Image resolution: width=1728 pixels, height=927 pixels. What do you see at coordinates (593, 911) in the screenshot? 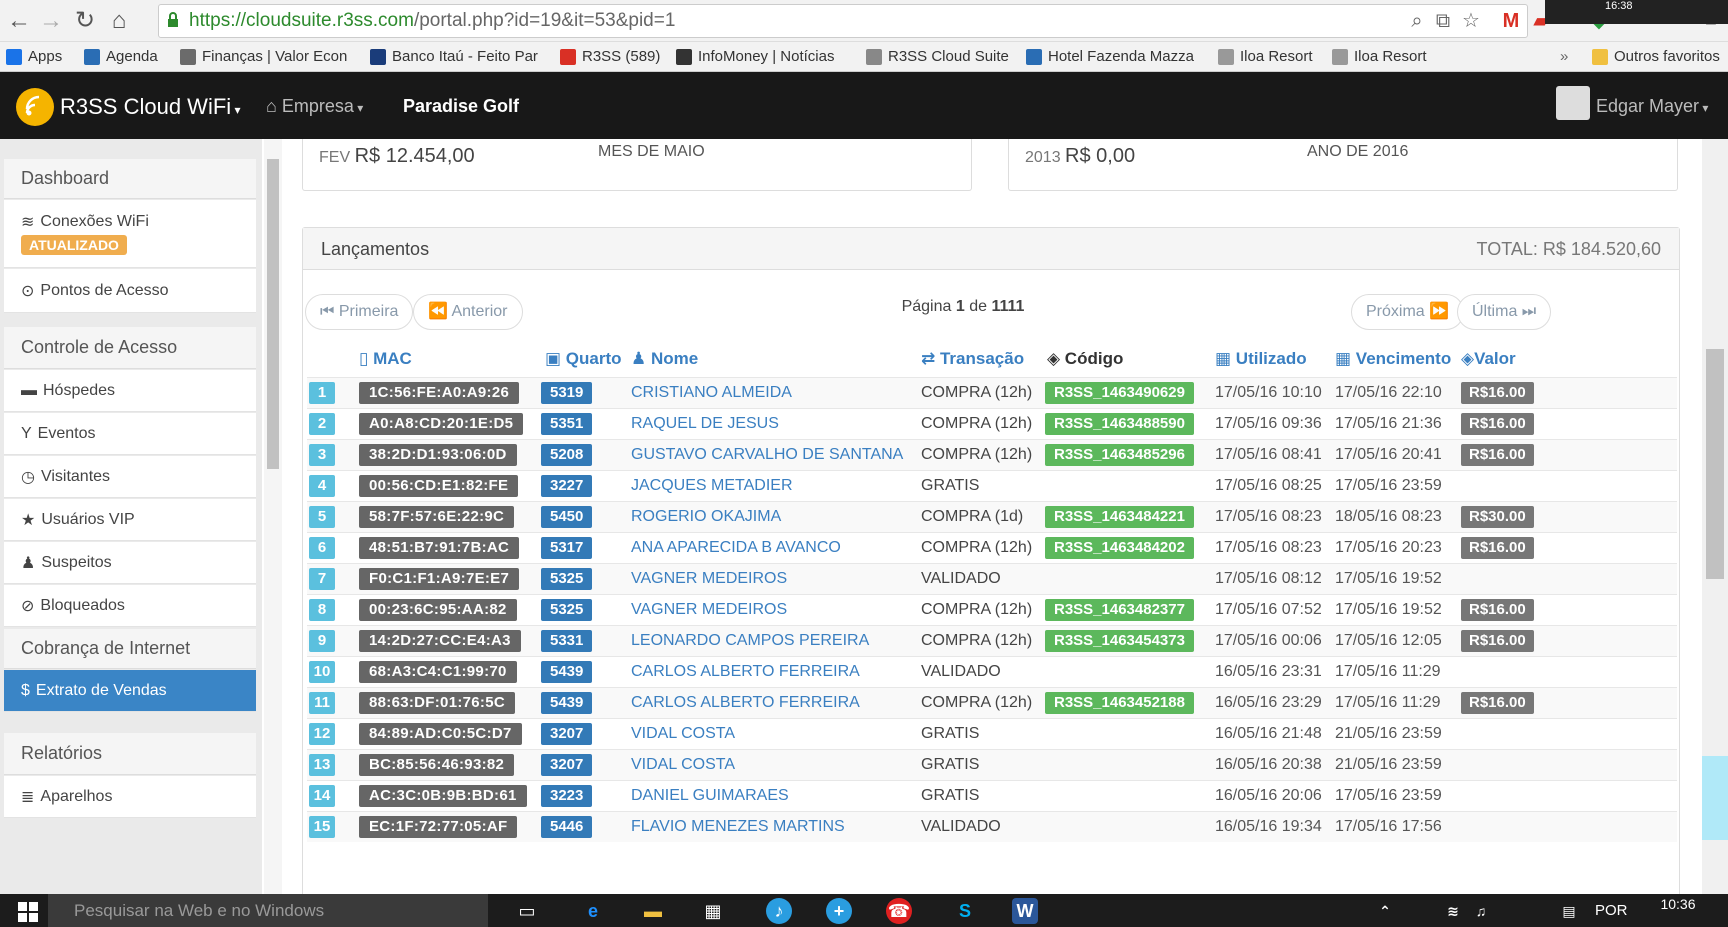
I see `edge-icon: e` at bounding box center [593, 911].